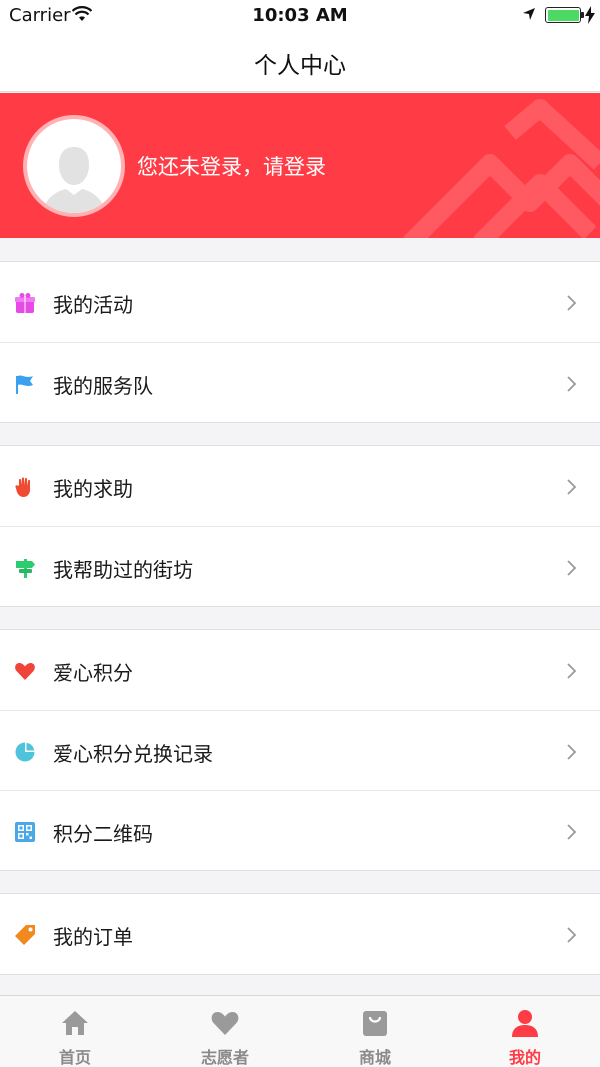  I want to click on tab-label: 我的, so click(524, 1057).